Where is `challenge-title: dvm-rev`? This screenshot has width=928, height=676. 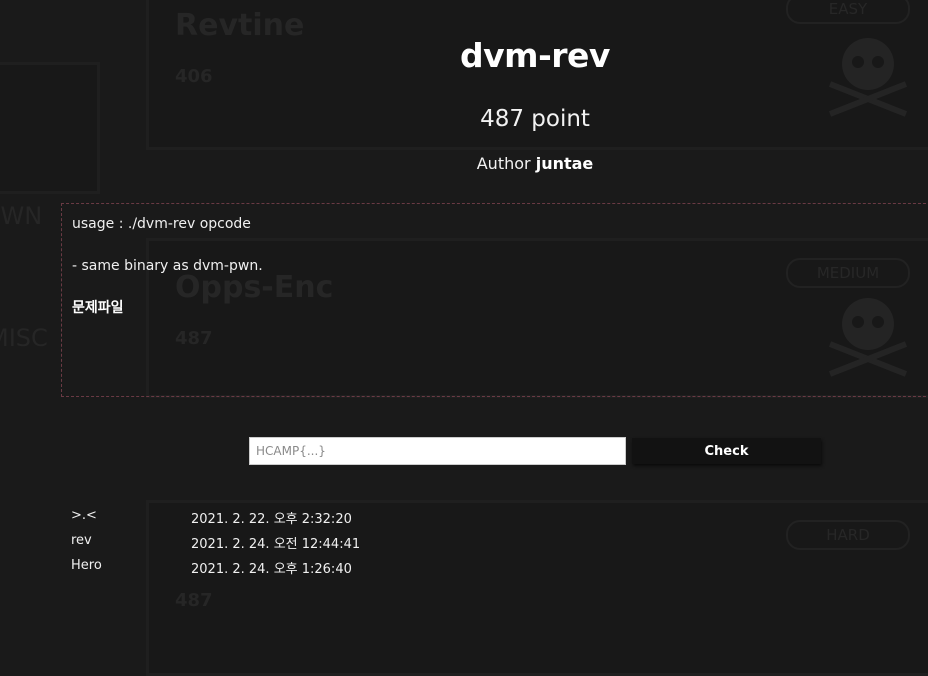
challenge-title: dvm-rev is located at coordinates (535, 55).